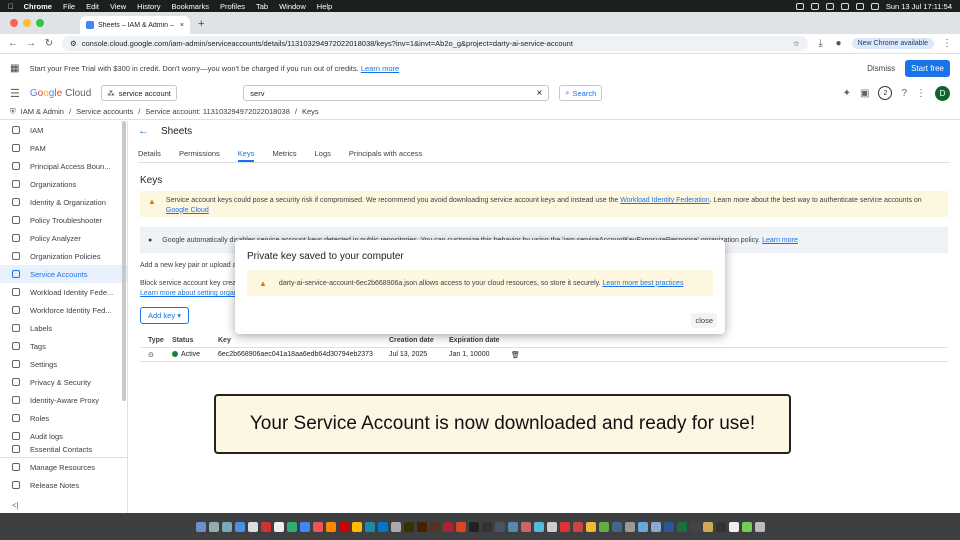  I want to click on menu-edit: Edit, so click(92, 6).